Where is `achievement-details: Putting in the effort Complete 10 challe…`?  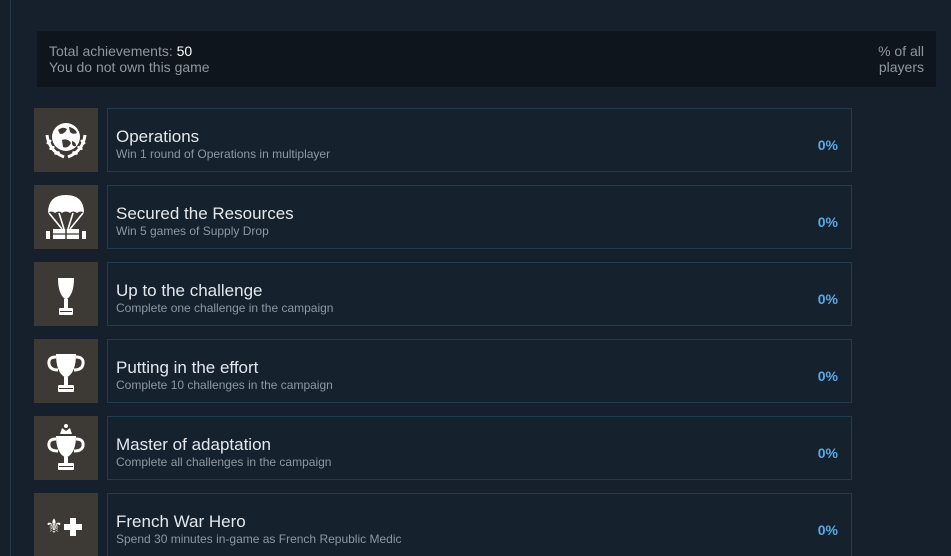
achievement-details: Putting in the effort Complete 10 challe… is located at coordinates (479, 371).